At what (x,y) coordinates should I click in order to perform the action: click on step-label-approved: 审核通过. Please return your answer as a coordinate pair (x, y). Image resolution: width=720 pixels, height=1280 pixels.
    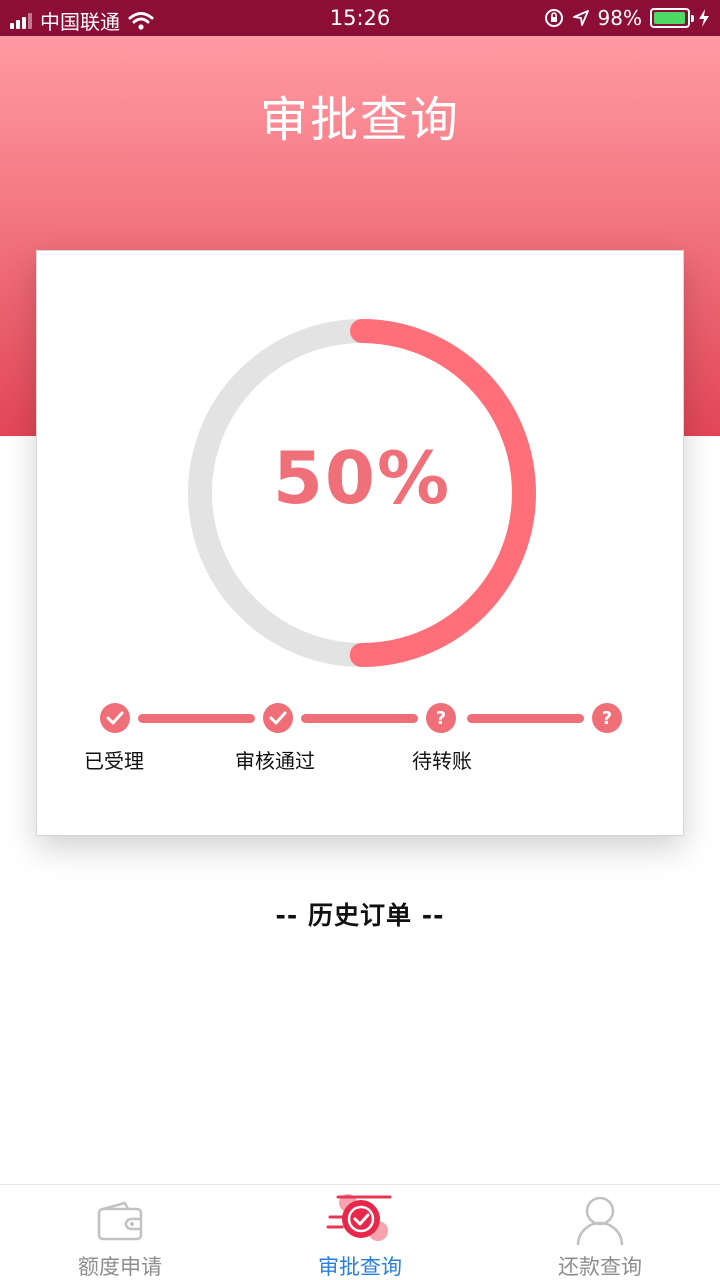
    Looking at the image, I should click on (275, 761).